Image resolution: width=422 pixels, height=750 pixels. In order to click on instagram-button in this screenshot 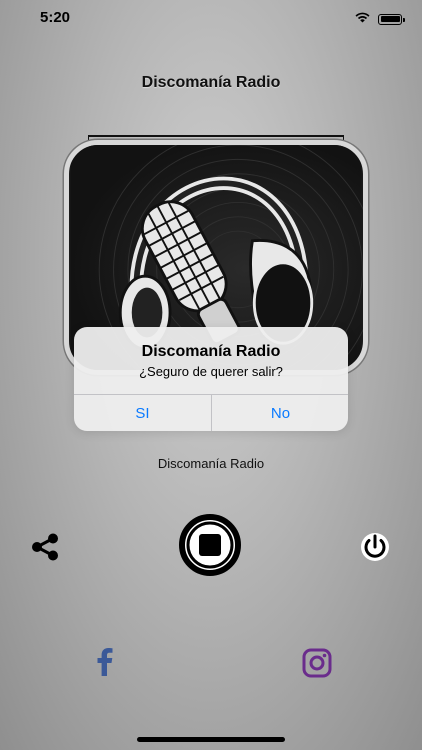, I will do `click(317, 663)`.